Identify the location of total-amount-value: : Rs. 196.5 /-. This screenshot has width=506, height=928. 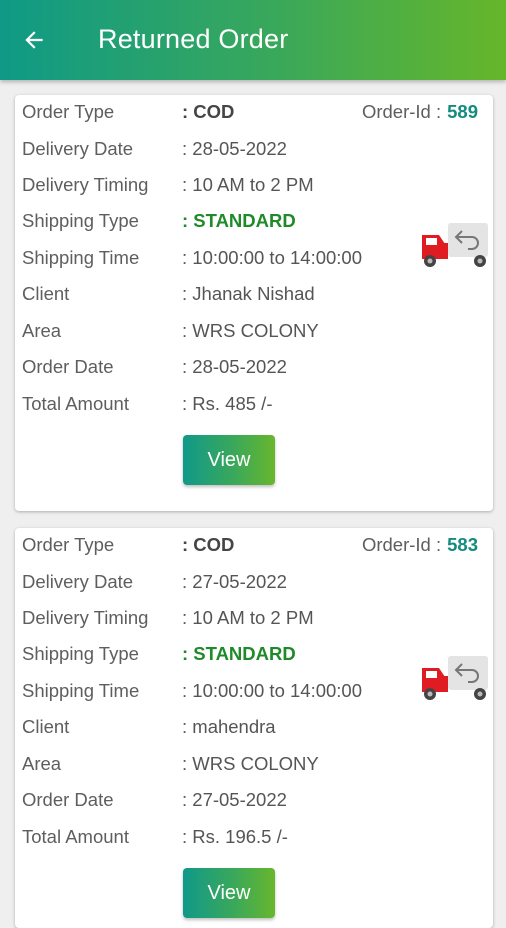
(235, 836).